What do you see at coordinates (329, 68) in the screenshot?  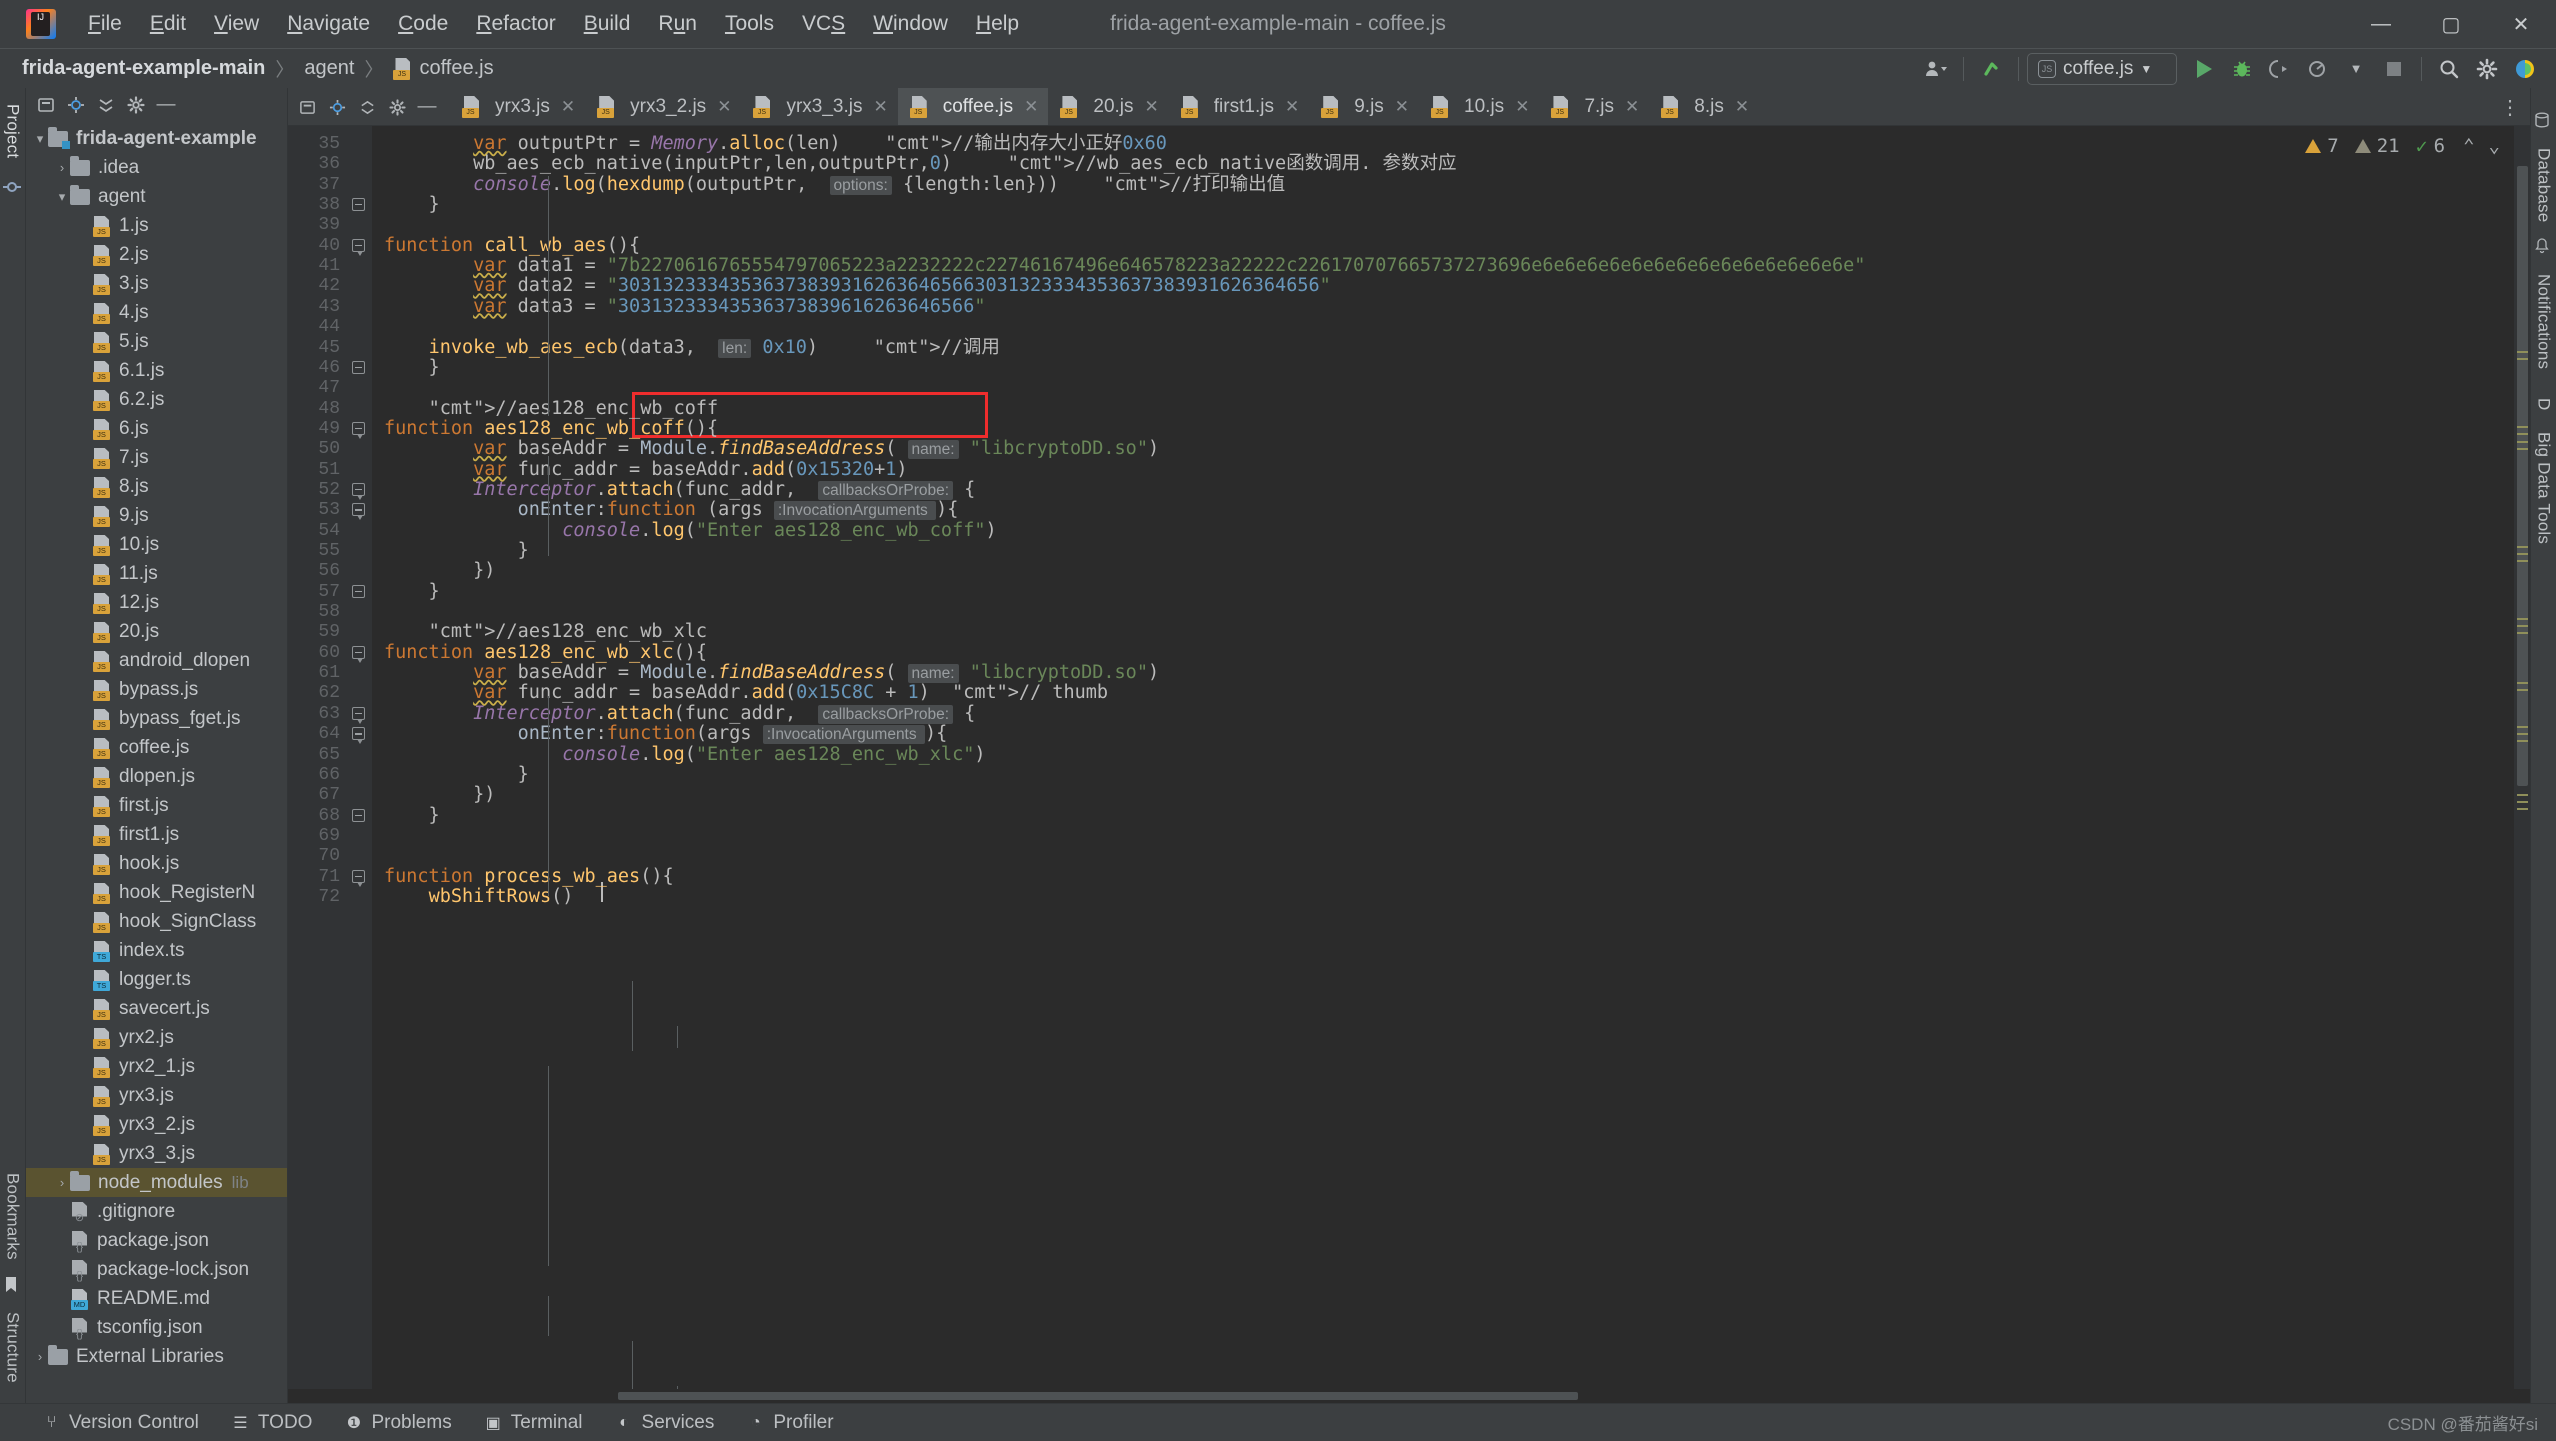 I see `breadcrumb-folder: agent` at bounding box center [329, 68].